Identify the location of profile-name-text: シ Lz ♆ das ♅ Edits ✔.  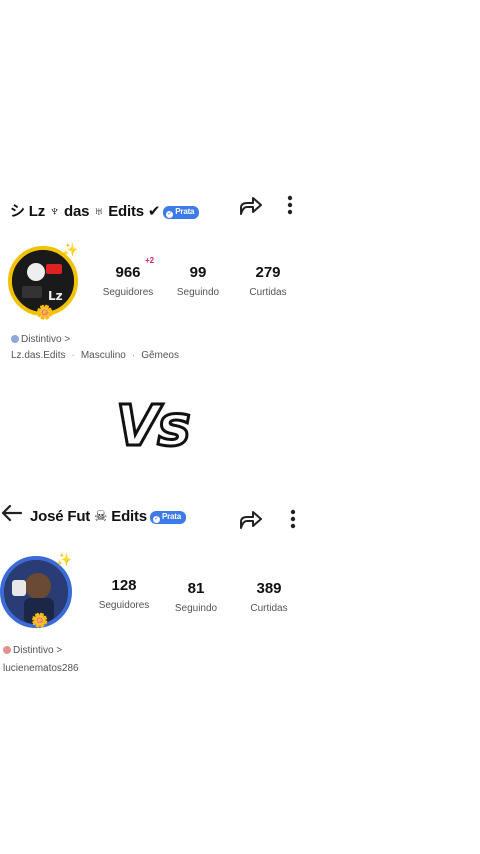
(85, 211).